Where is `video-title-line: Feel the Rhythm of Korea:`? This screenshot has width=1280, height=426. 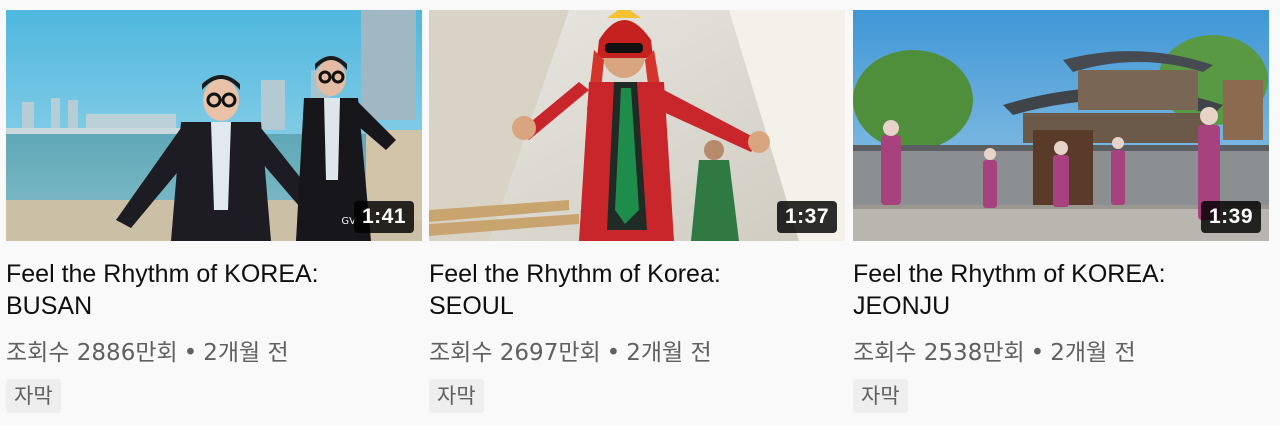 video-title-line: Feel the Rhythm of Korea: is located at coordinates (575, 274).